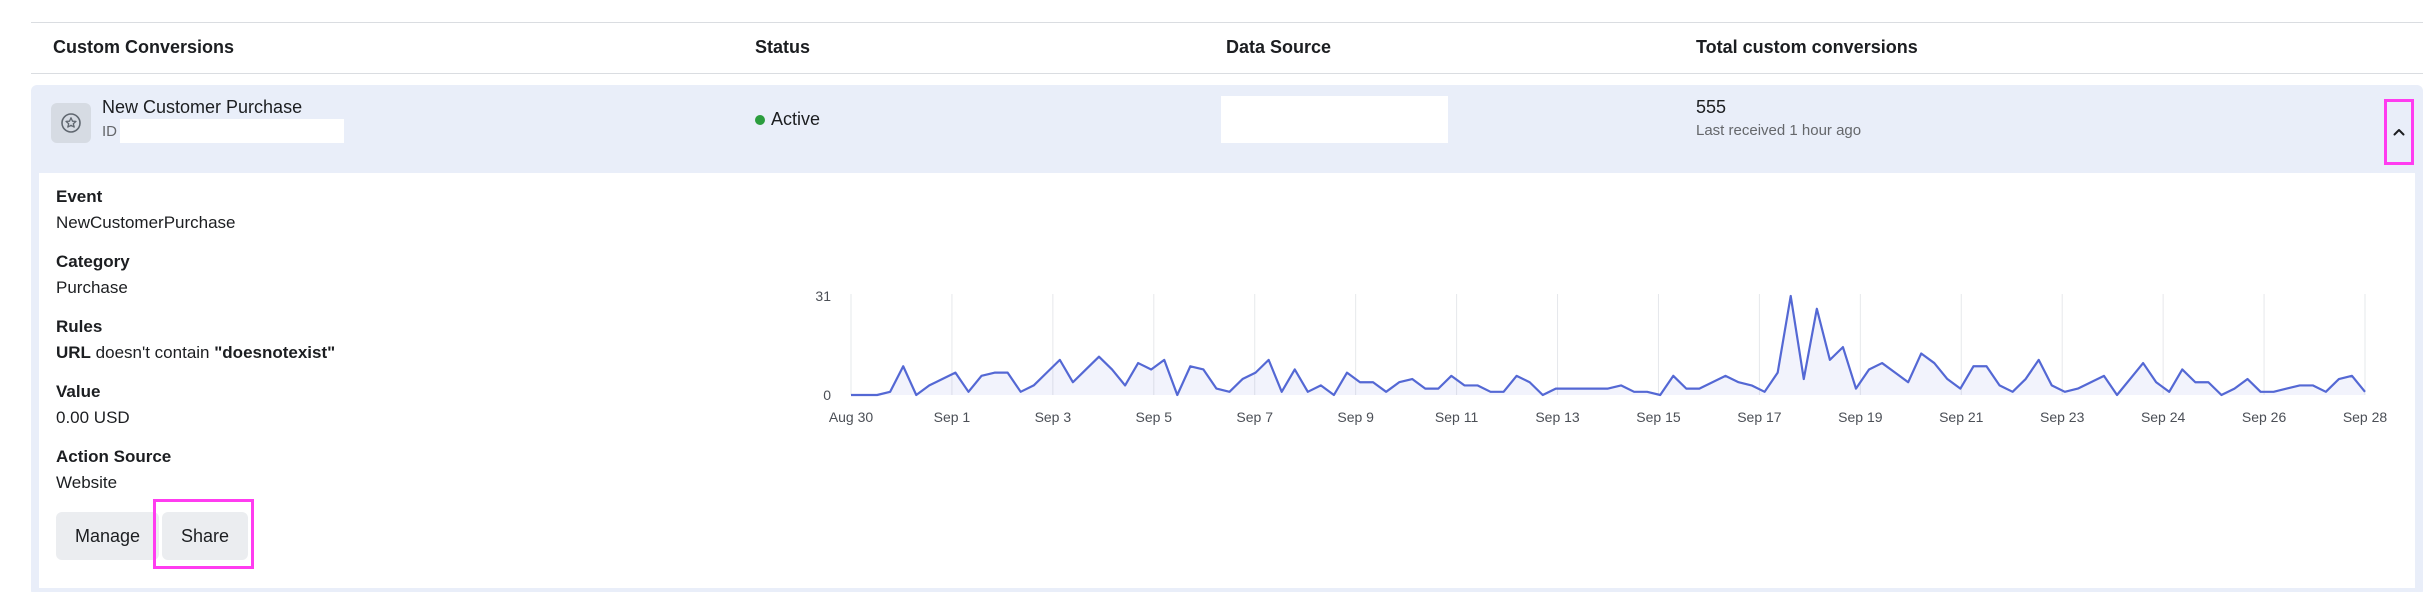  I want to click on conversion-name: New Customer Purchase, so click(202, 107).